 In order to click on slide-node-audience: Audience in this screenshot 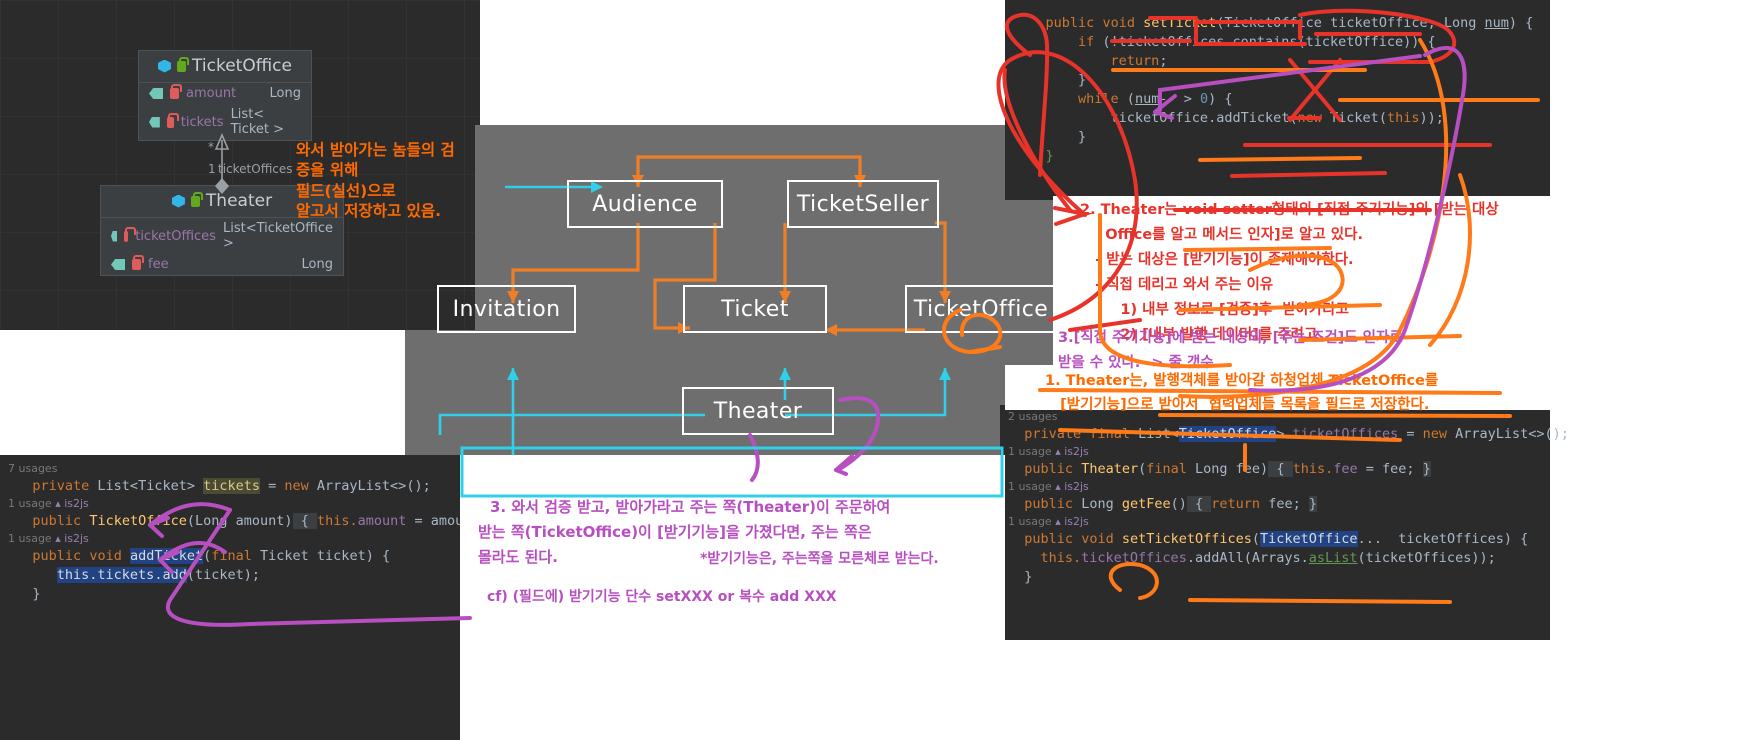, I will do `click(645, 204)`.